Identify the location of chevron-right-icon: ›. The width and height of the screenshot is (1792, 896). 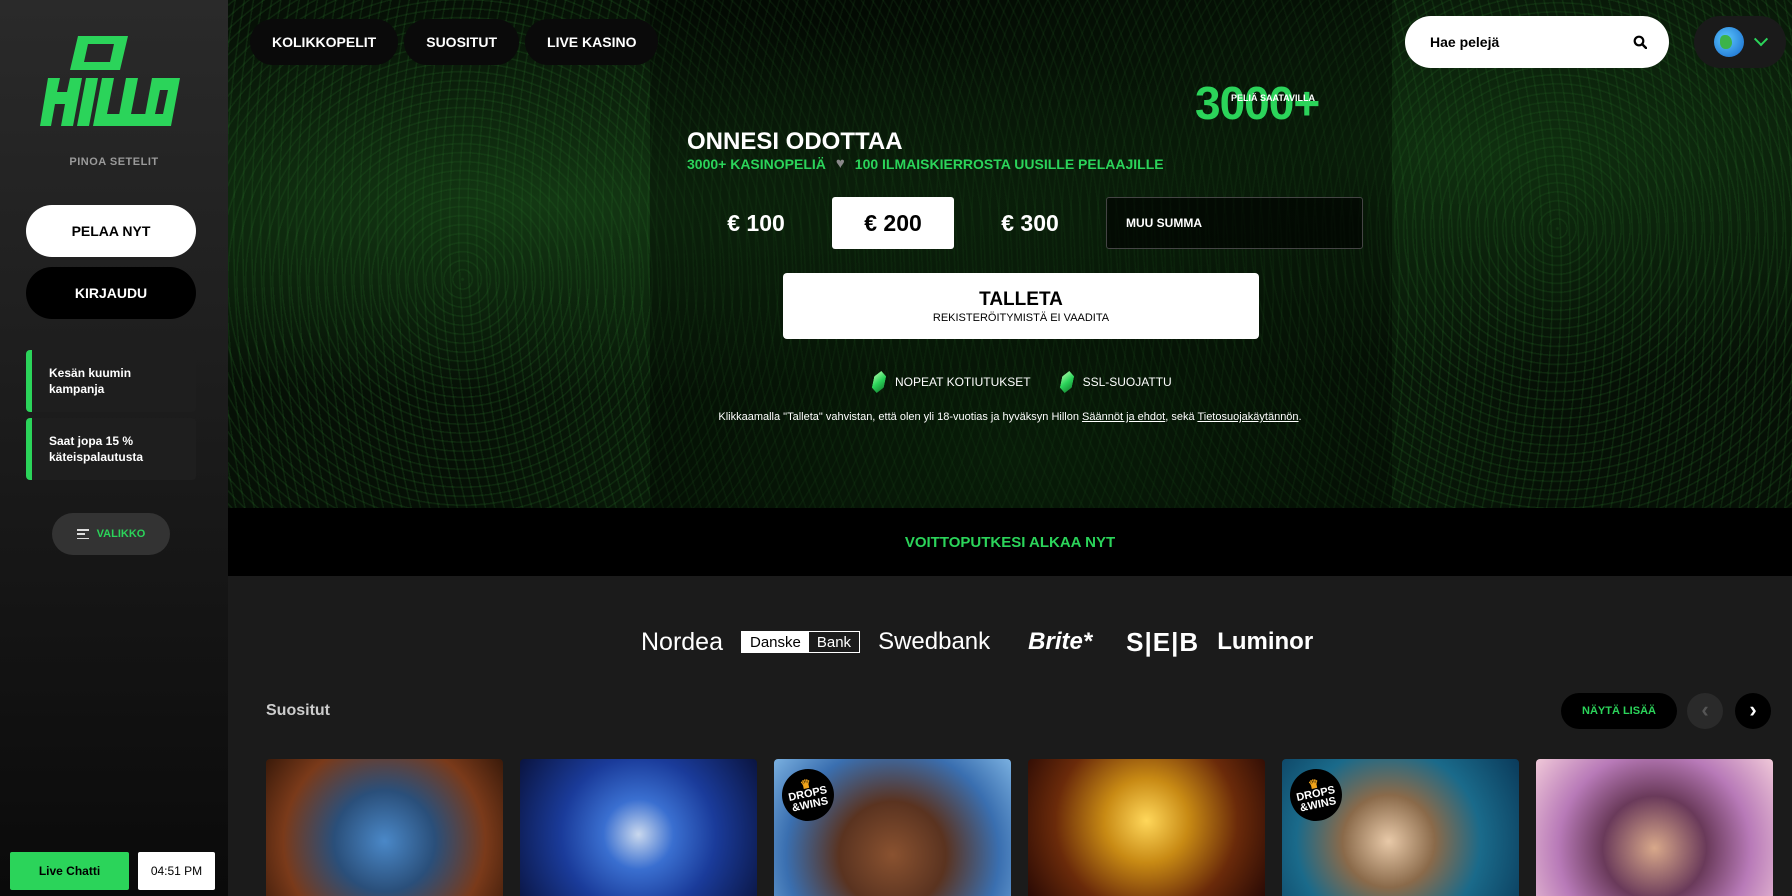
(1753, 709).